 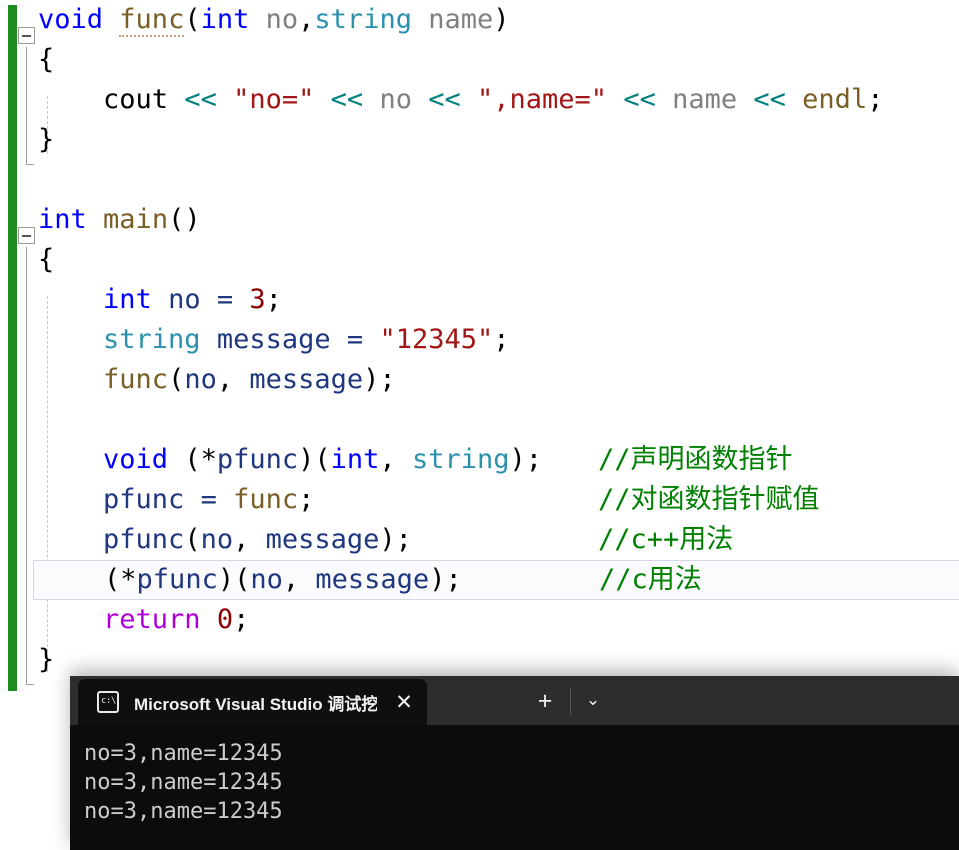 What do you see at coordinates (306, 339) in the screenshot?
I see `code-line-text: string message = "12345";` at bounding box center [306, 339].